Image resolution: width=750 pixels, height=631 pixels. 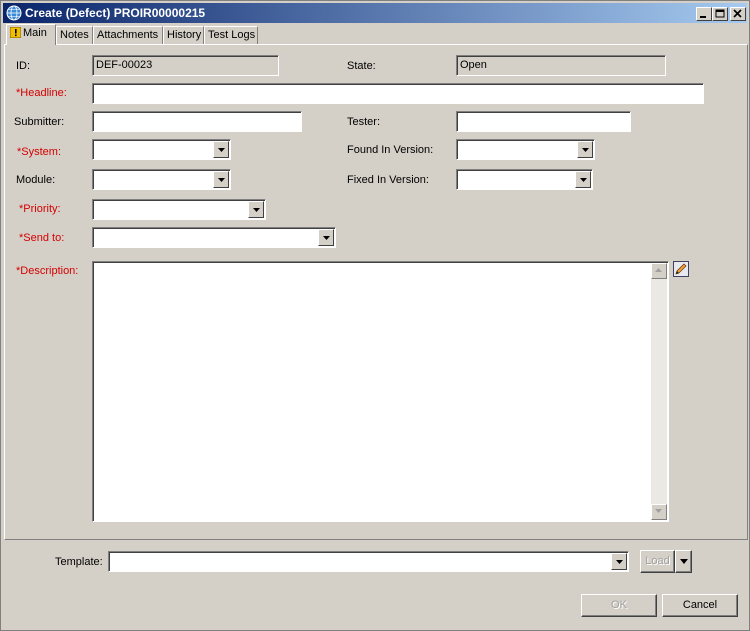 I want to click on module-dropdown-button, so click(x=221, y=179).